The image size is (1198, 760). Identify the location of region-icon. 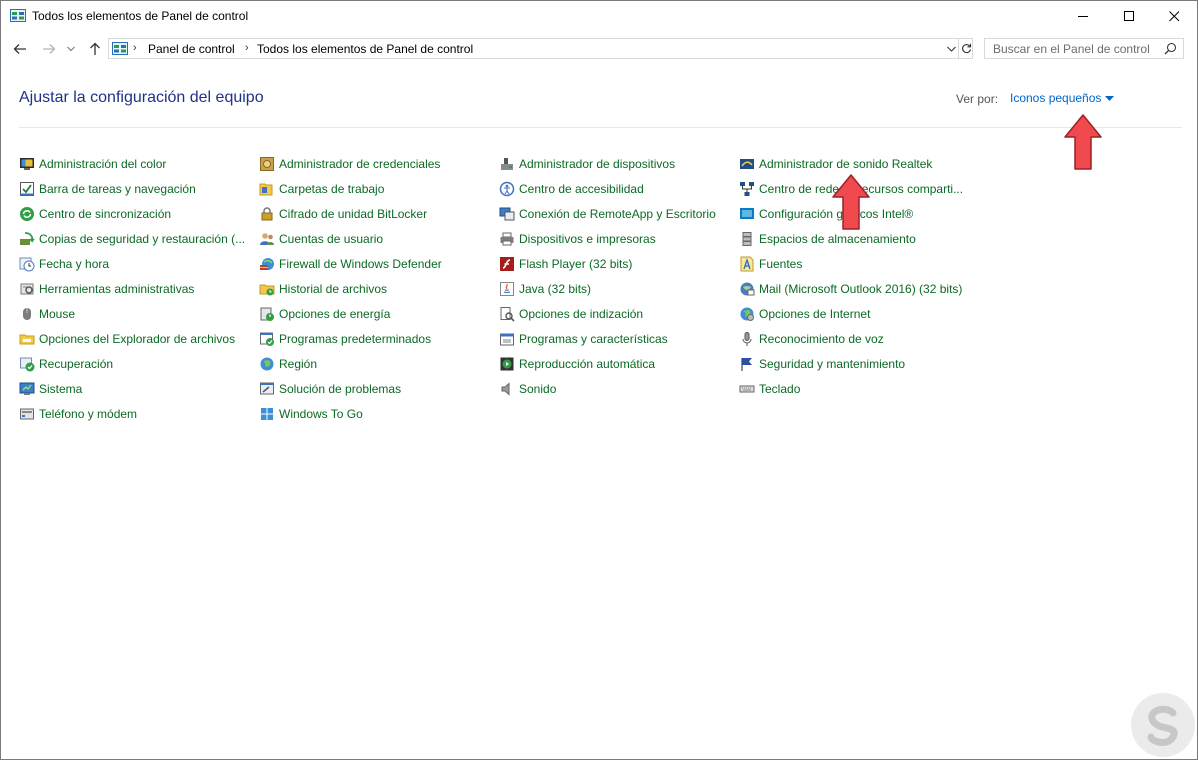
(267, 364).